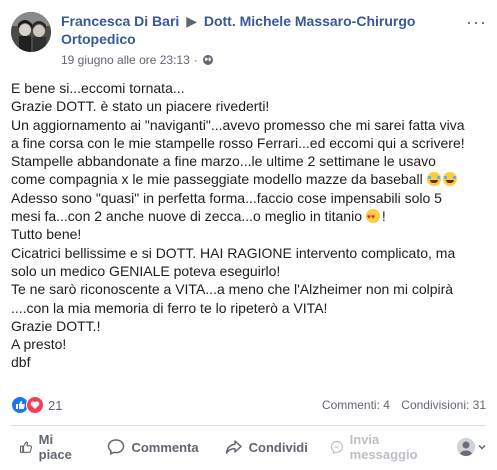 The height and width of the screenshot is (470, 497). I want to click on love-reaction-icon, so click(35, 405).